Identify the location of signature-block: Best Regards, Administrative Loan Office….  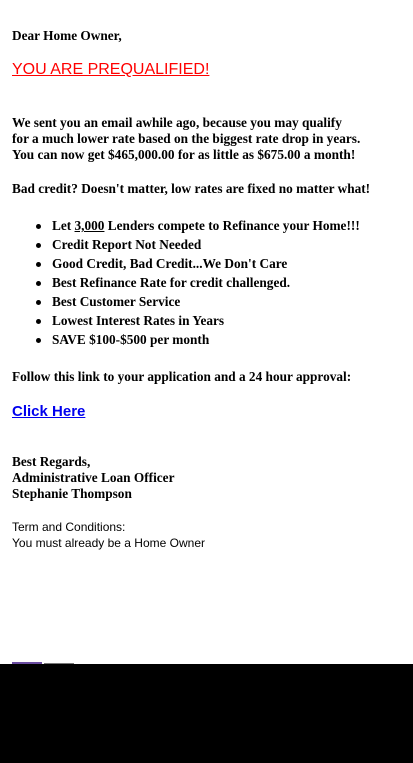
(93, 478).